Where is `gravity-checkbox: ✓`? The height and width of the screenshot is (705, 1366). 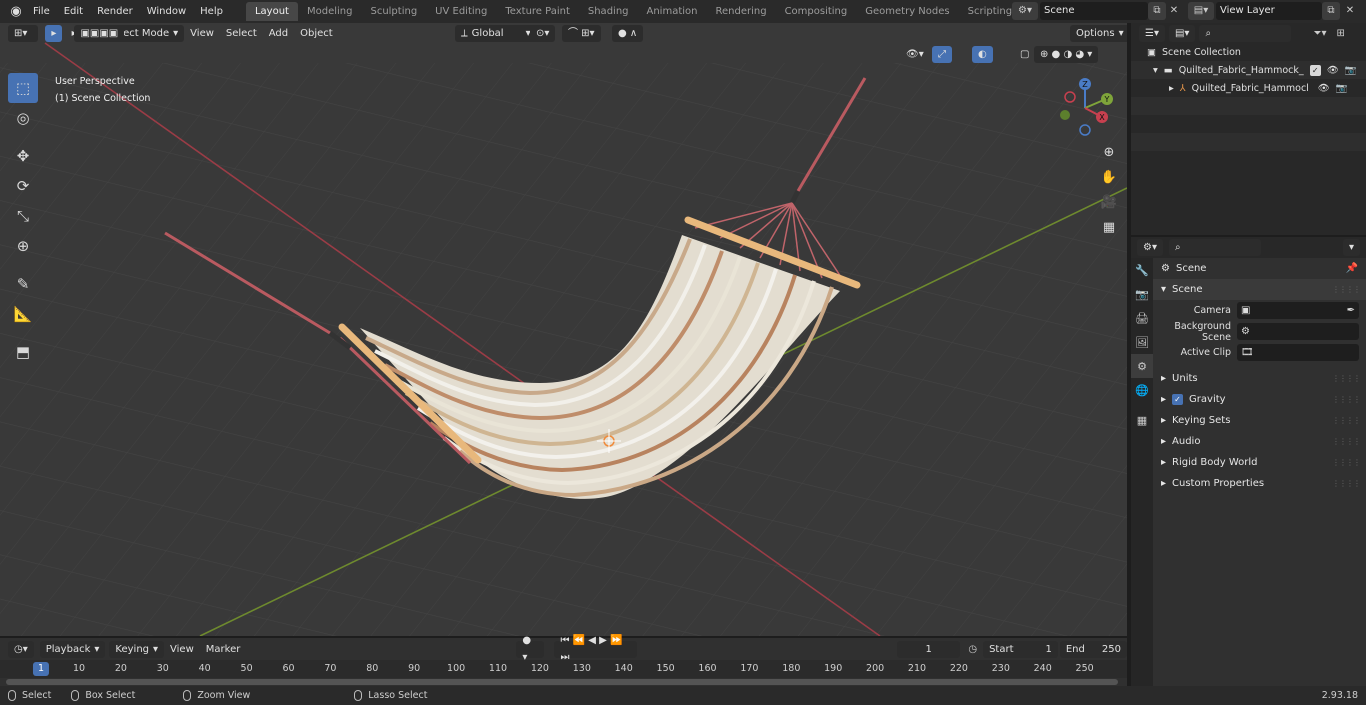 gravity-checkbox: ✓ is located at coordinates (1178, 399).